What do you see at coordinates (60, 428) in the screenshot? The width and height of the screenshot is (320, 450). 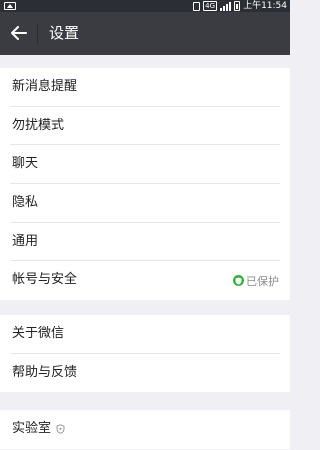 I see `shield-outline-icon` at bounding box center [60, 428].